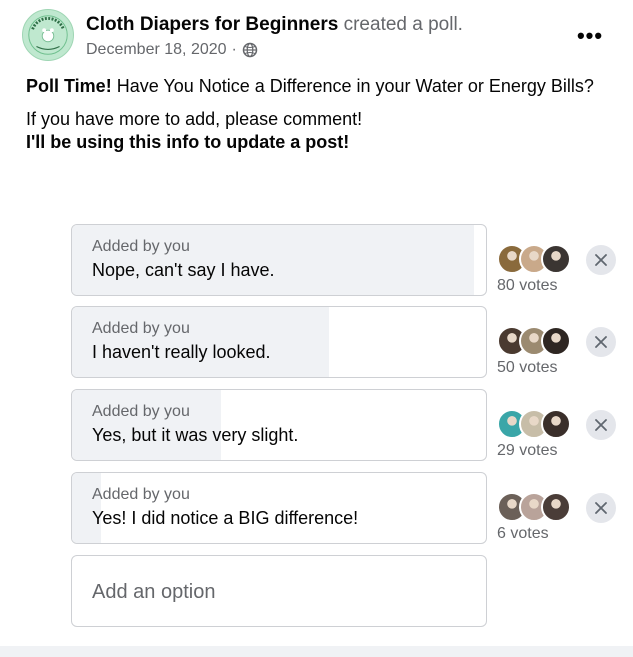  I want to click on poll-option-label: Yes, but it was very slight., so click(195, 435).